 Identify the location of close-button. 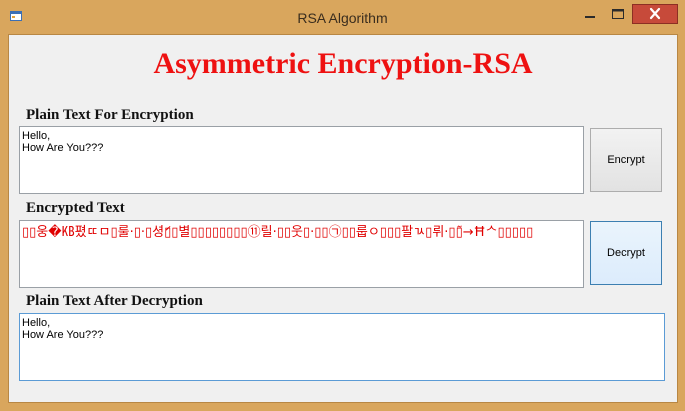
(655, 14).